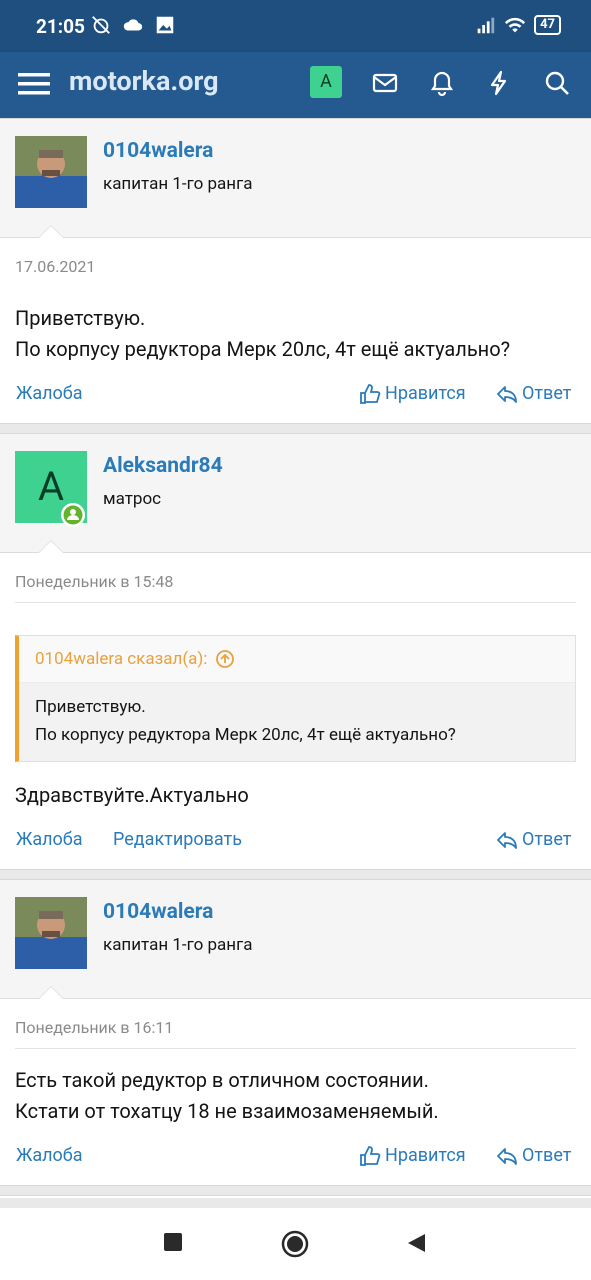 The image size is (591, 1280). Describe the element at coordinates (173, 1242) in the screenshot. I see `recents-icon` at that location.